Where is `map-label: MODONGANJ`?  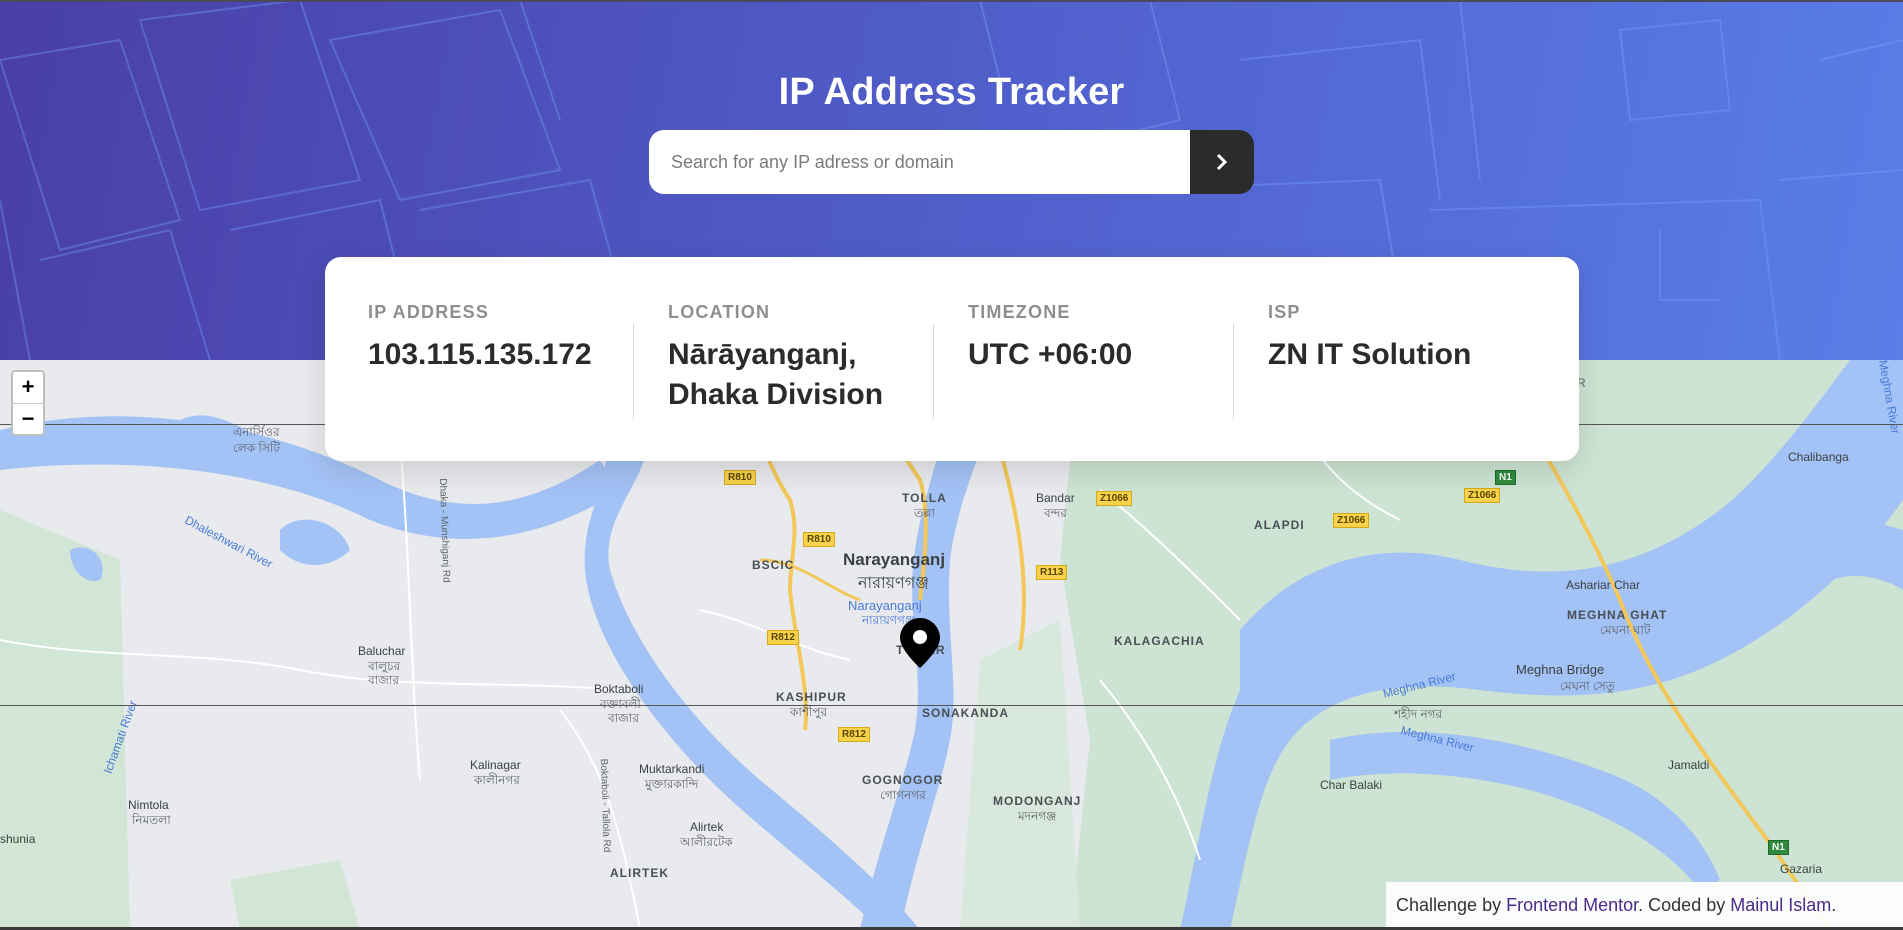 map-label: MODONGANJ is located at coordinates (1037, 801).